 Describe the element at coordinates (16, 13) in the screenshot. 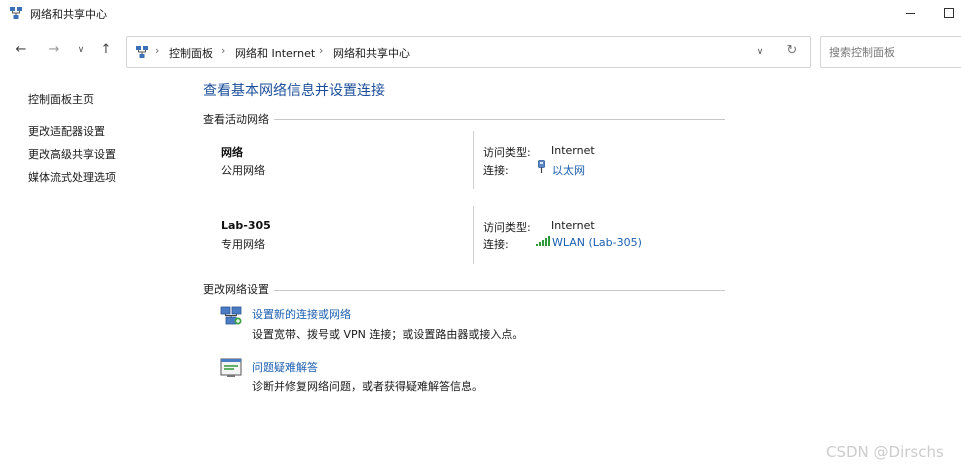

I see `network-sharing-icon` at that location.